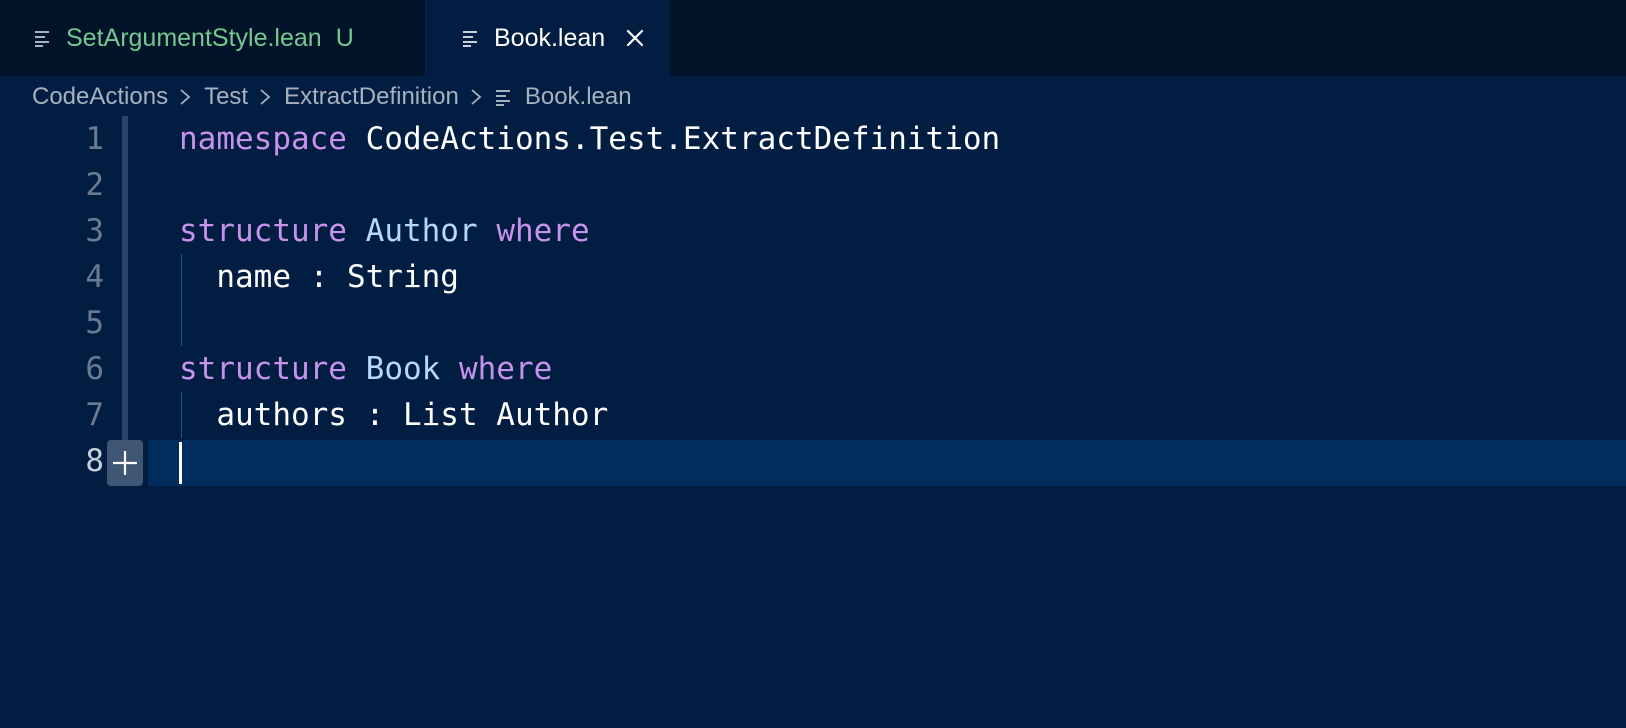 This screenshot has height=728, width=1626. What do you see at coordinates (813, 323) in the screenshot?
I see `code-line: 5` at bounding box center [813, 323].